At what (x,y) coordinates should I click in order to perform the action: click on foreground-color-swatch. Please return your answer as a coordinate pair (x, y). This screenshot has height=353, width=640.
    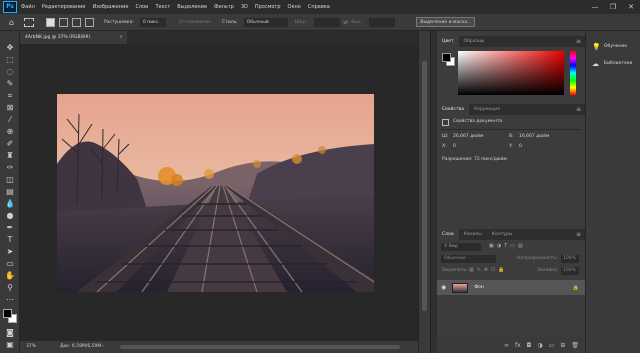
    Looking at the image, I should click on (7, 313).